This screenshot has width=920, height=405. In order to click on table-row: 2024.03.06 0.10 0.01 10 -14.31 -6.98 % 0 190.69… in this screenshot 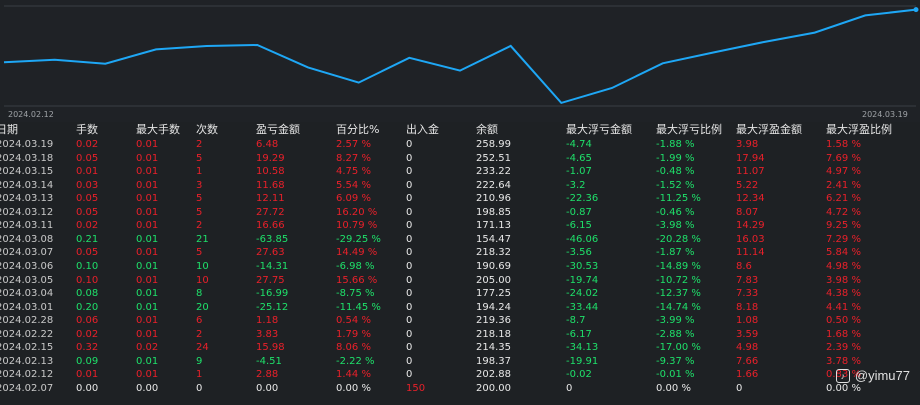, I will do `click(460, 267)`.